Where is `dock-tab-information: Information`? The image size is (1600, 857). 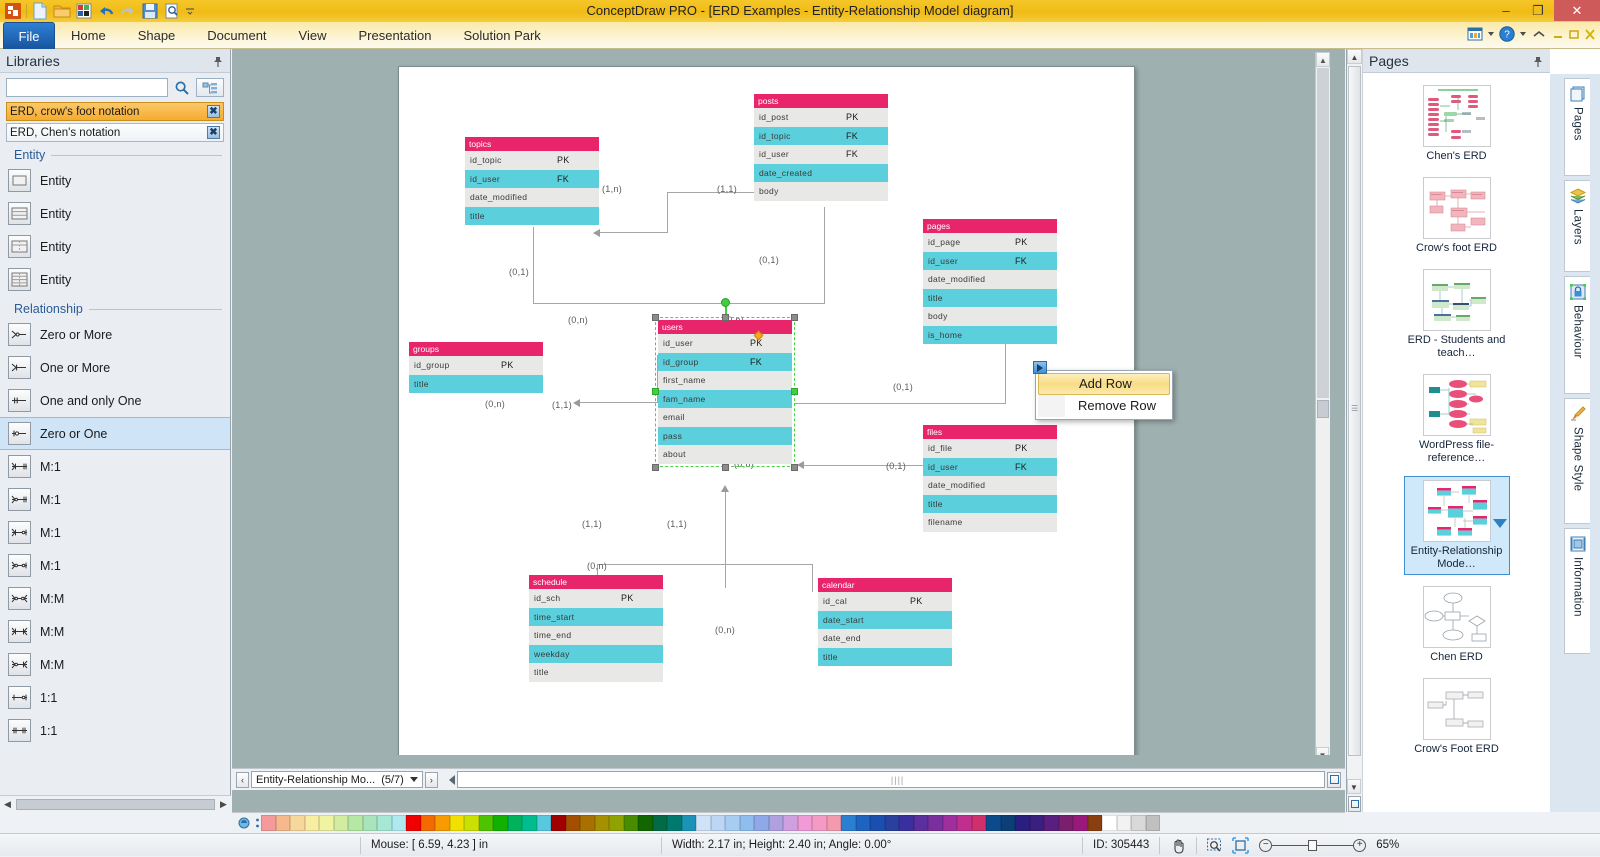
dock-tab-information: Information is located at coordinates (1577, 591).